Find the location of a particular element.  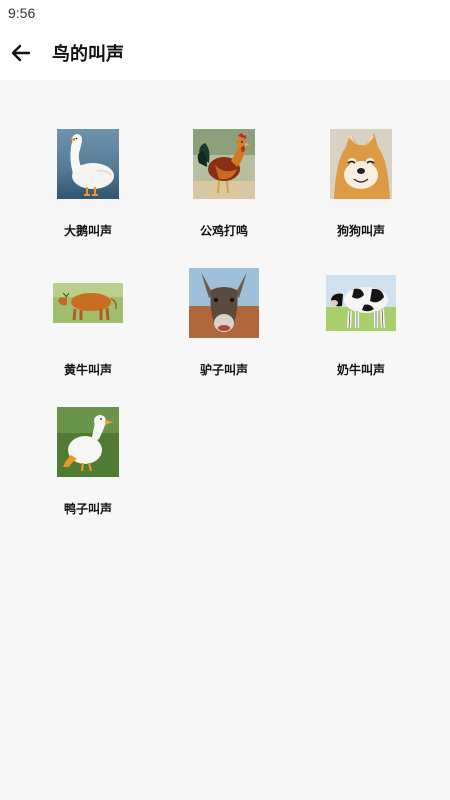

donkey-thumbnail is located at coordinates (224, 303).